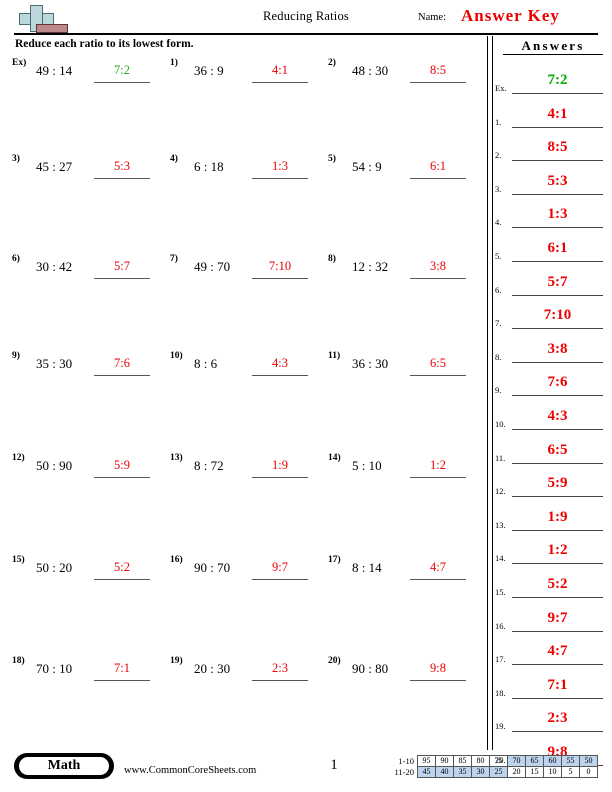 The width and height of the screenshot is (612, 792). I want to click on answer-row-blank: 1:3, so click(557, 216).